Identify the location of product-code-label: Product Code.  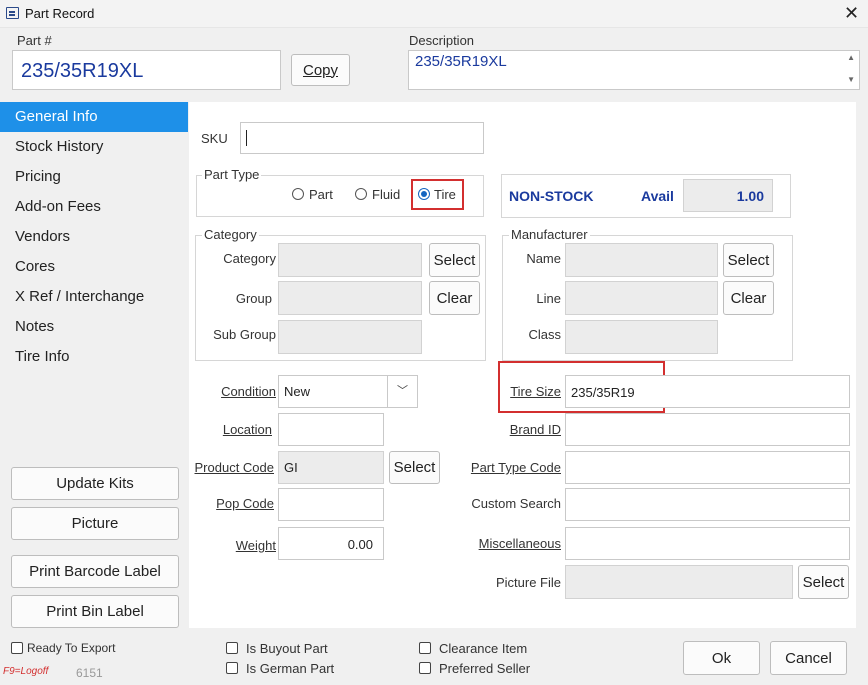
(233, 467).